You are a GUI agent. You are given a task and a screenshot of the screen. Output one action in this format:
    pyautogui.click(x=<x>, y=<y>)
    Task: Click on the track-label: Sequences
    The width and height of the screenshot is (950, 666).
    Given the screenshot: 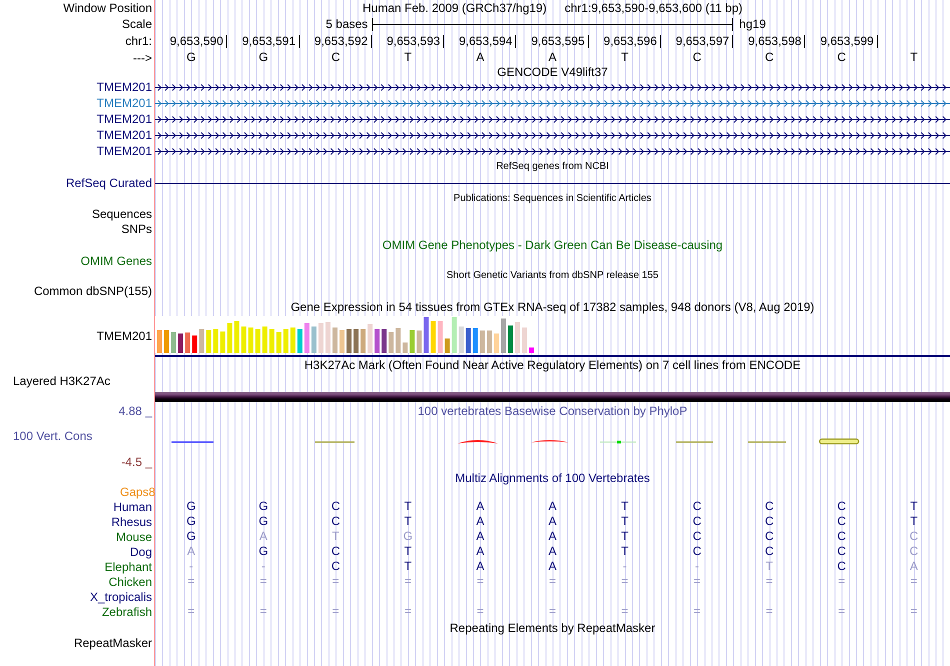 What is the action you would take?
    pyautogui.click(x=122, y=213)
    